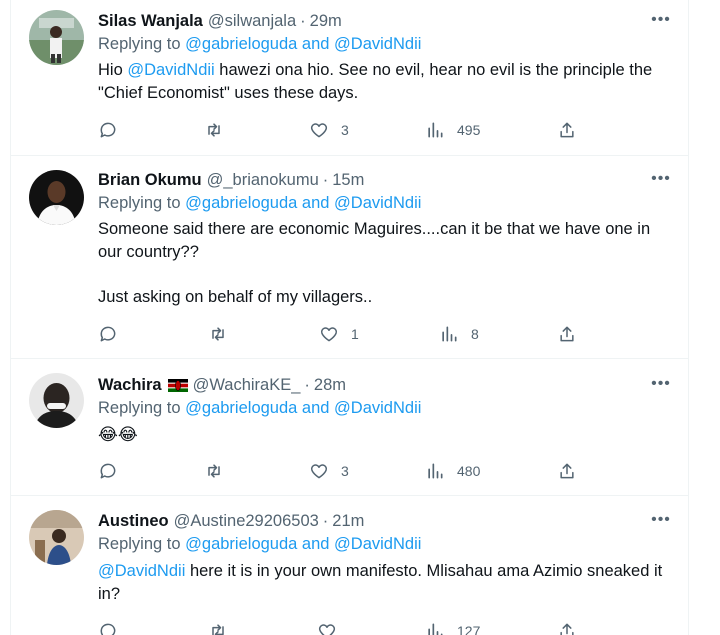 The image size is (720, 635). I want to click on timestamp: 21m, so click(348, 521).